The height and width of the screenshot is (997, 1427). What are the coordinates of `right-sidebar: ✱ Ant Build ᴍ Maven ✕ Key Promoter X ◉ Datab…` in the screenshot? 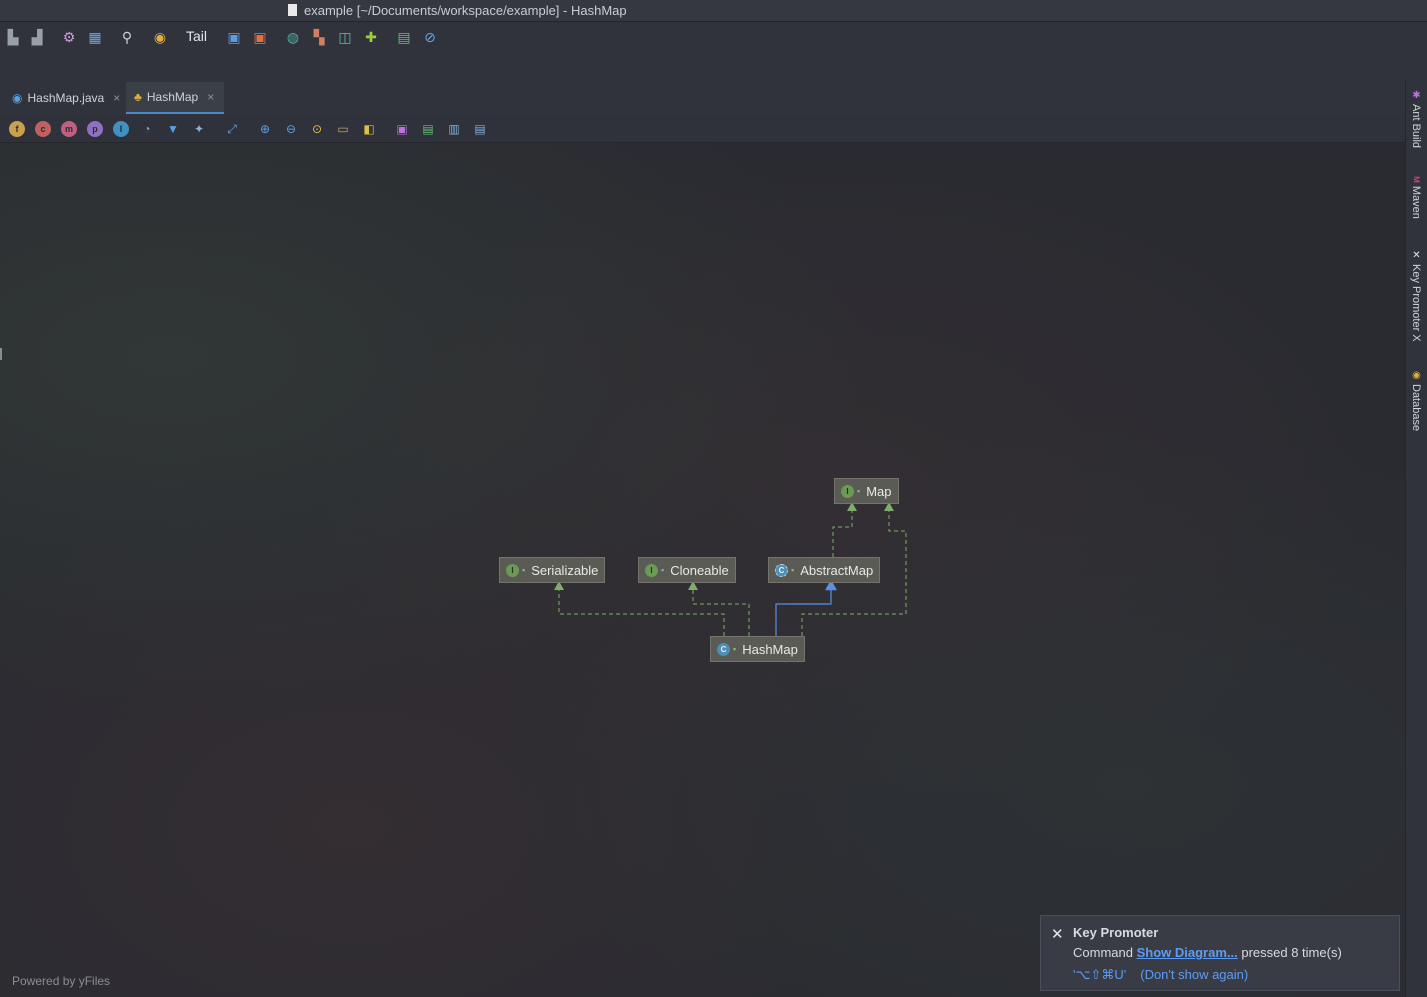 It's located at (1416, 538).